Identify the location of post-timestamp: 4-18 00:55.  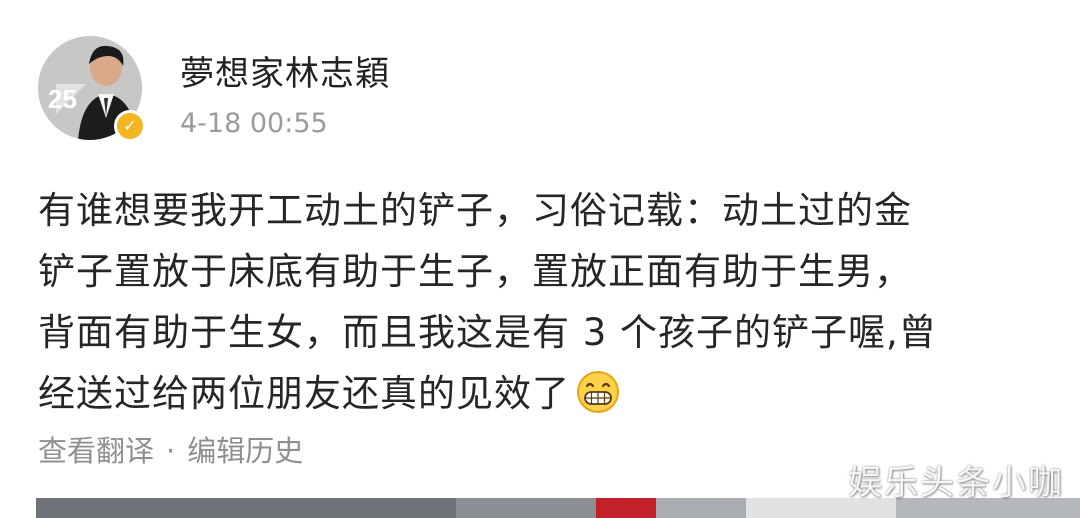
(254, 123).